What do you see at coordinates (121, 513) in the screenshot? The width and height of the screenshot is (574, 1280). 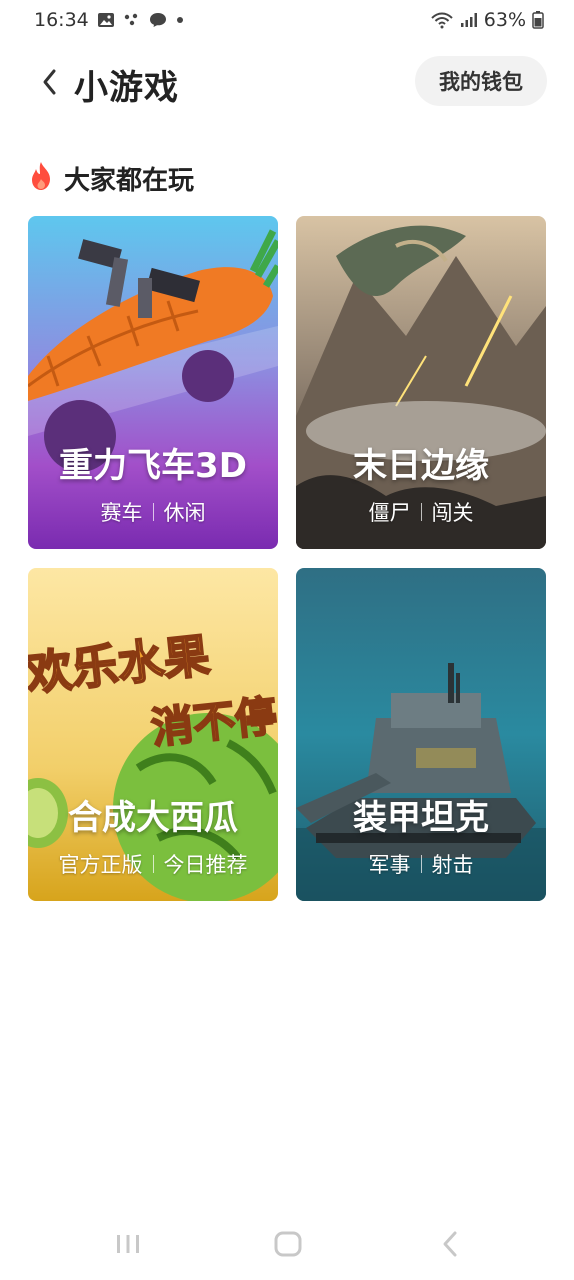 I see `game-tag: 赛车` at bounding box center [121, 513].